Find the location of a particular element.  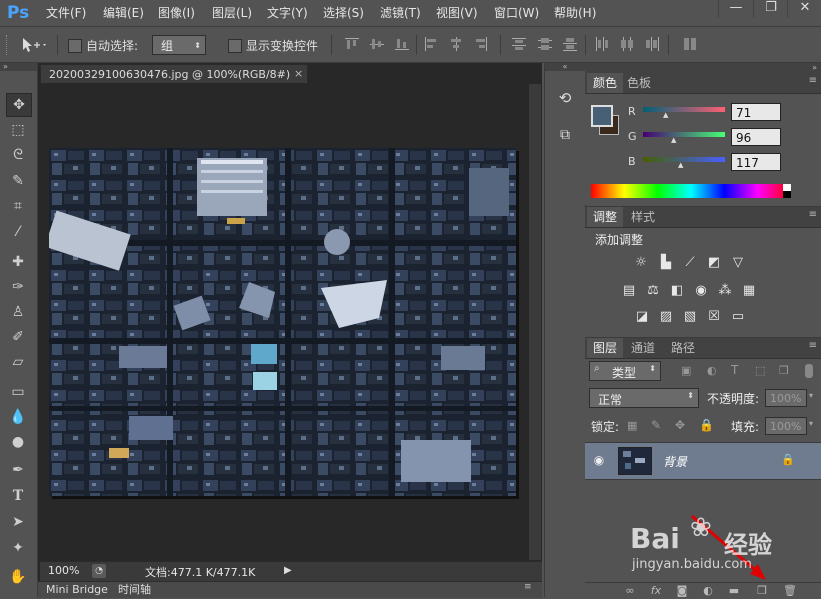

clone-stamp-tool-icon: ♙ is located at coordinates (18, 312).